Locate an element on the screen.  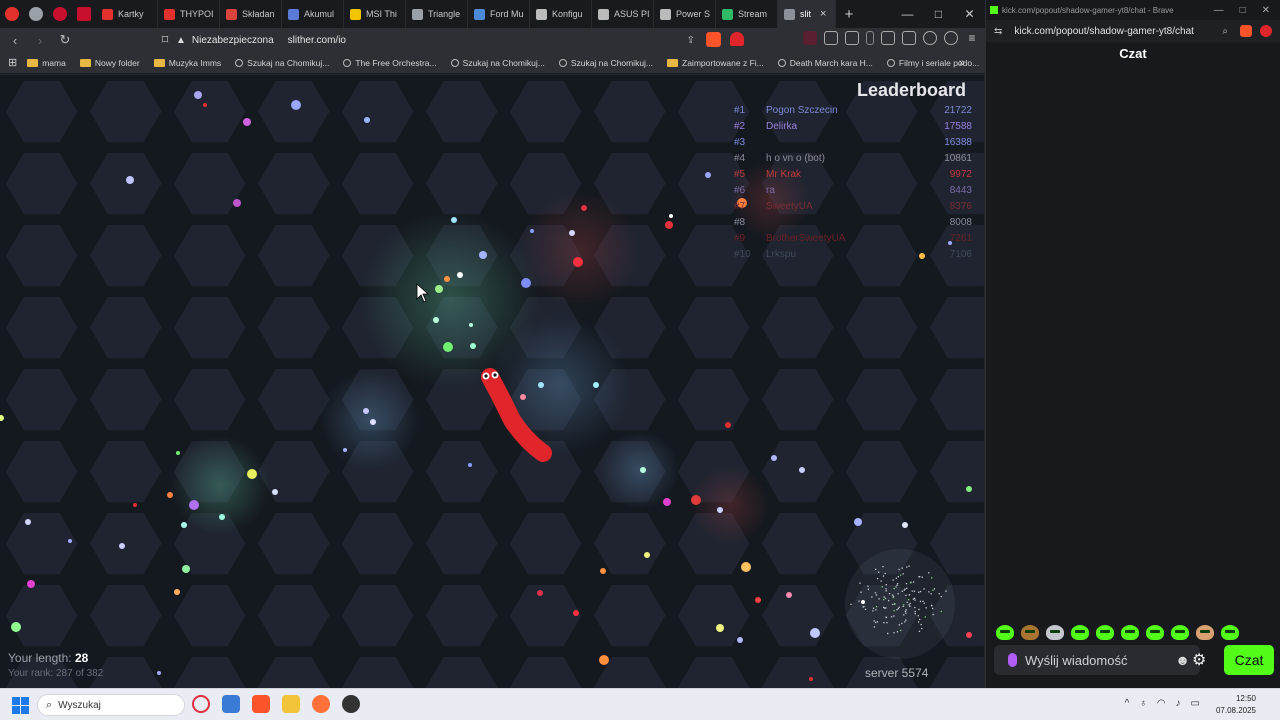
close-tab-icon: × is located at coordinates (823, 14).